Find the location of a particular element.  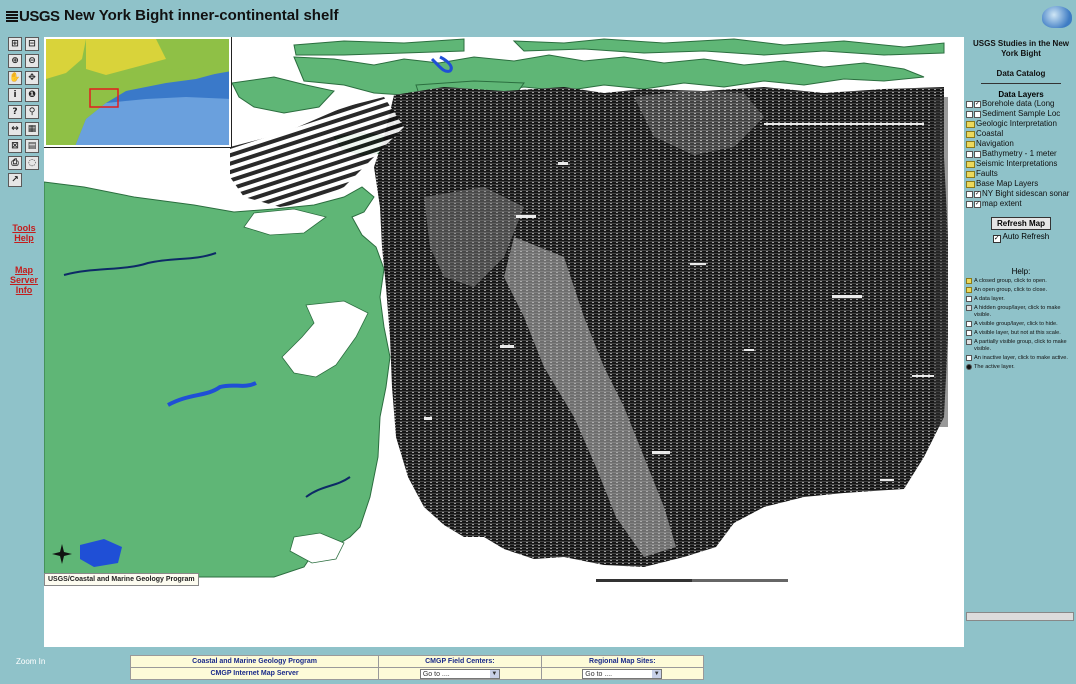

usgs-logo: USGS is located at coordinates (33, 16).